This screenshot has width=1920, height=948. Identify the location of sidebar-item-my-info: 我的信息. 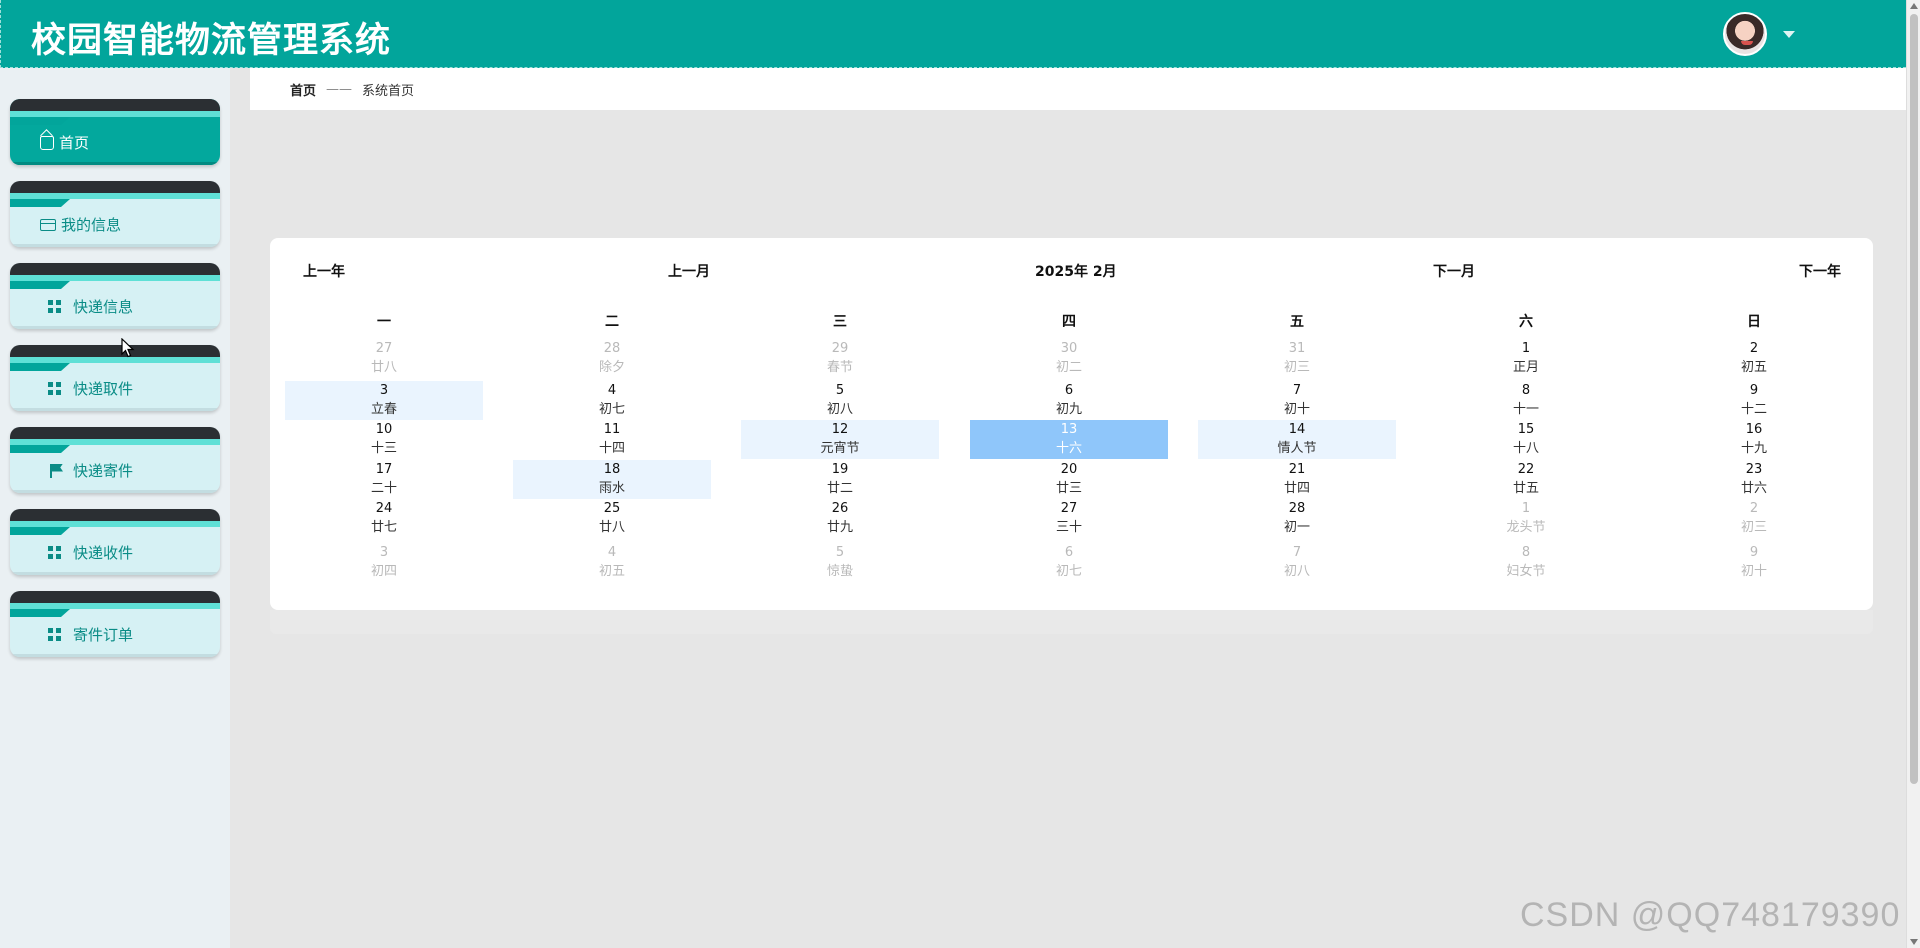
(115, 214).